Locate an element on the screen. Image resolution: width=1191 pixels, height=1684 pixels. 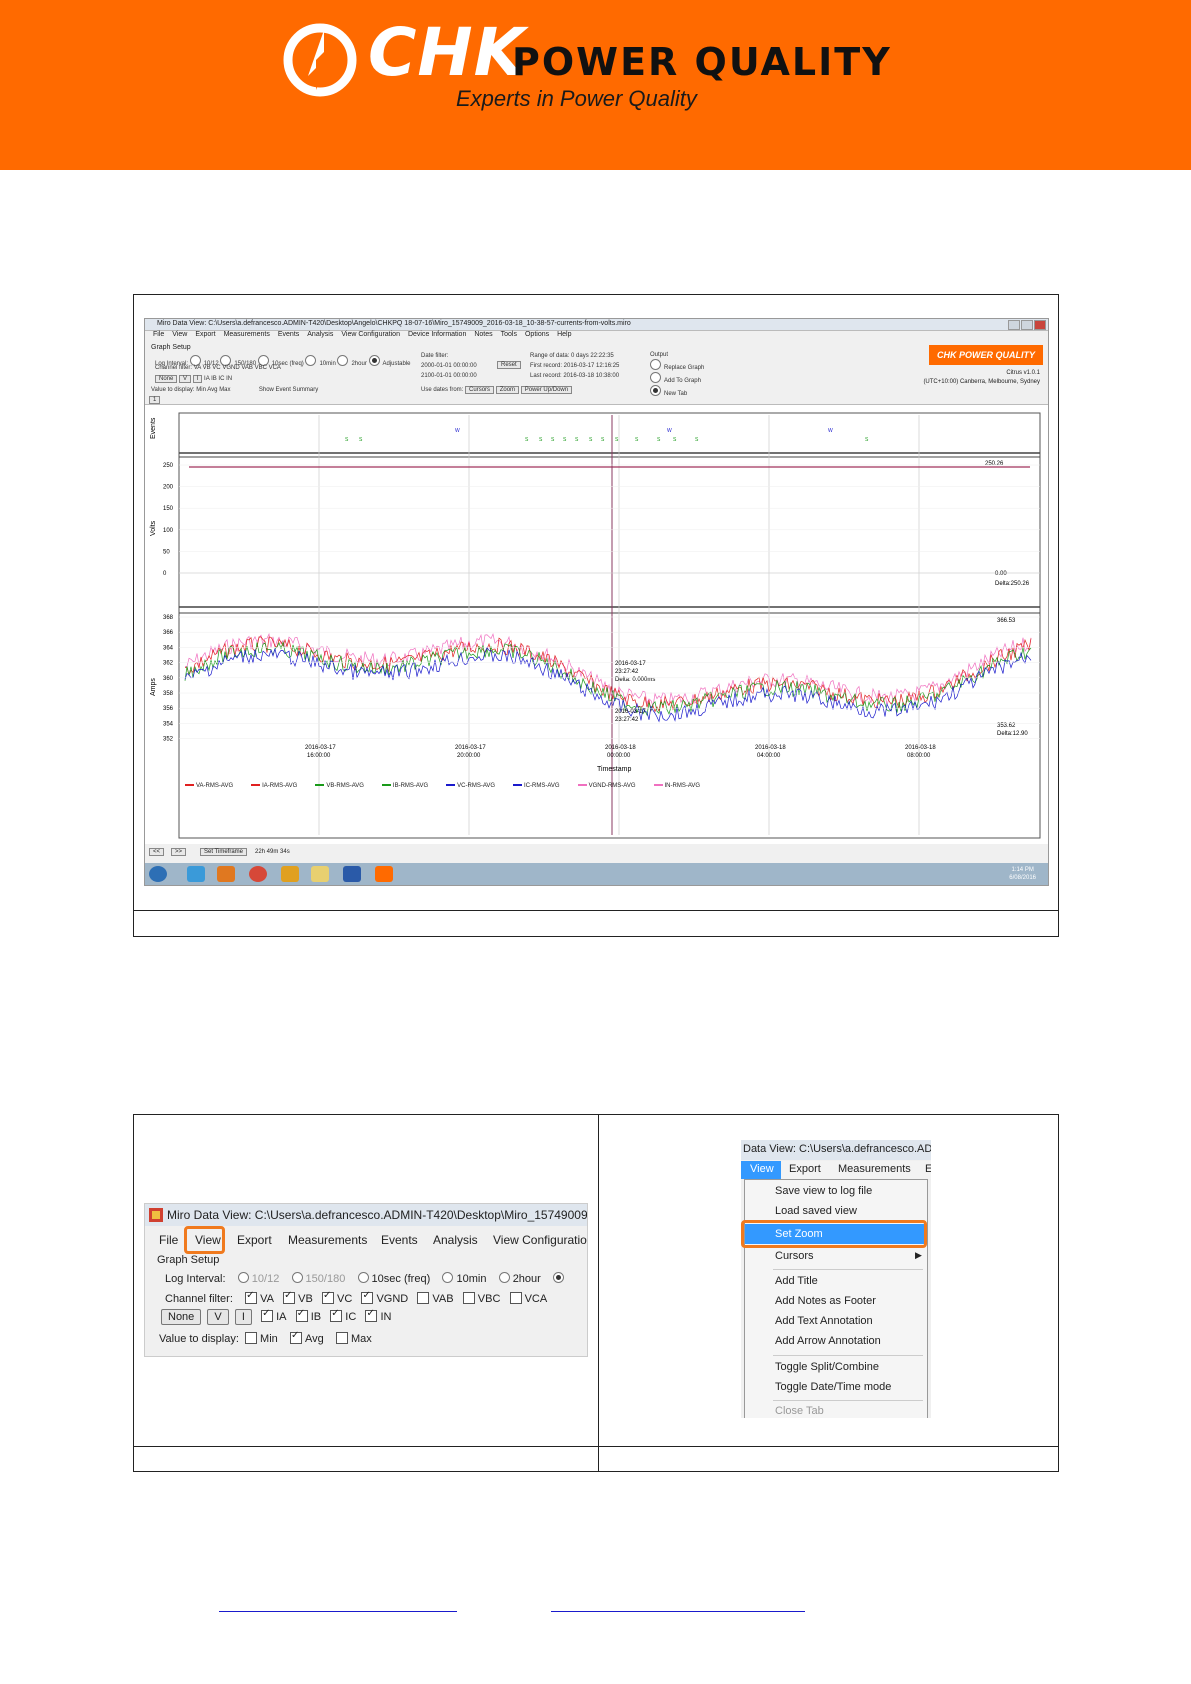
menu-item-add-text-annotation: Add Text Annotation is located at coordinates (824, 1321).